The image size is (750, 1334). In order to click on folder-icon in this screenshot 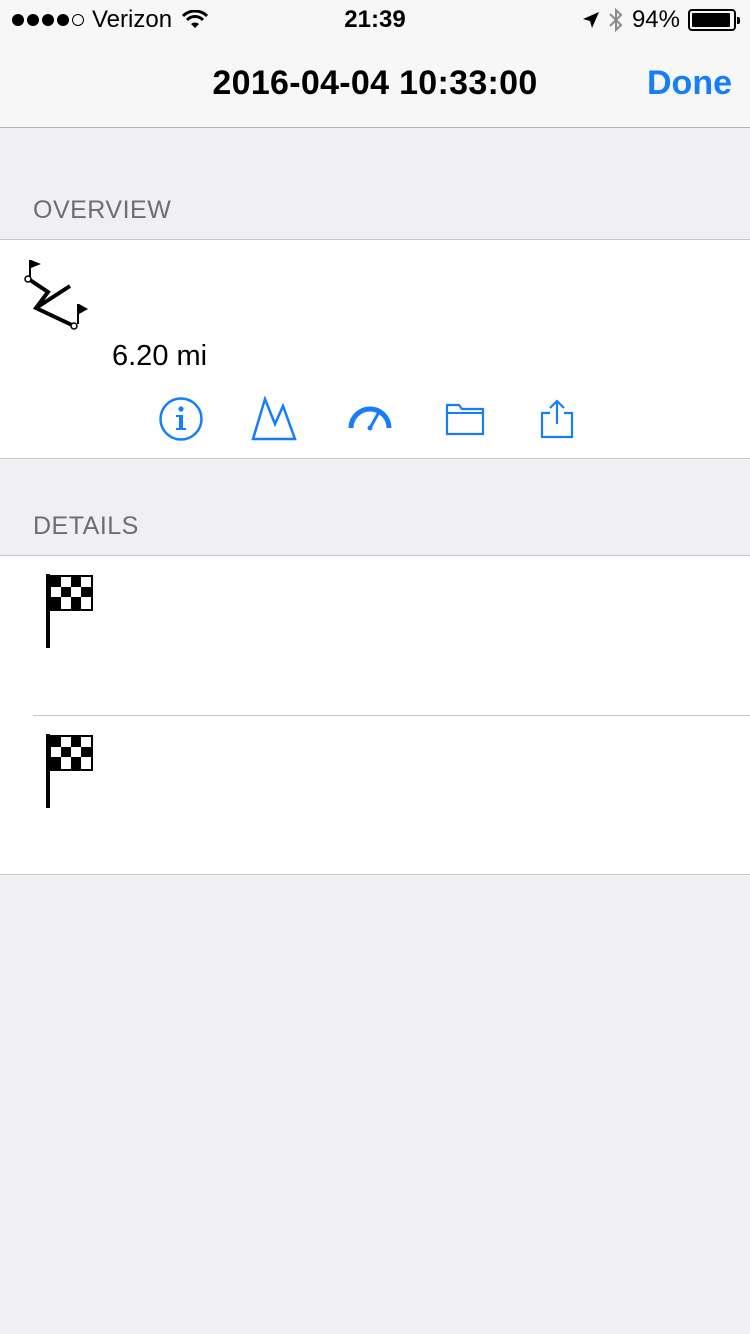, I will do `click(465, 419)`.